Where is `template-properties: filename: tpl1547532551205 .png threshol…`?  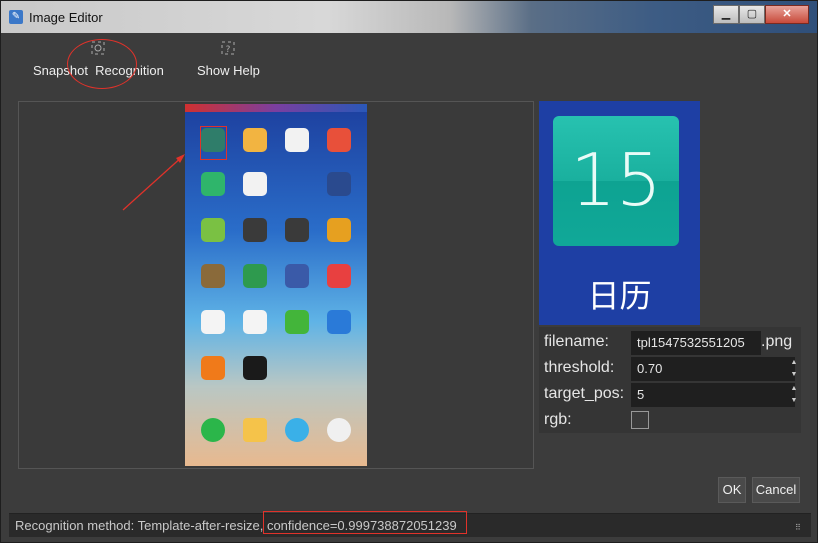
template-properties: filename: tpl1547532551205 .png threshol… is located at coordinates (670, 380).